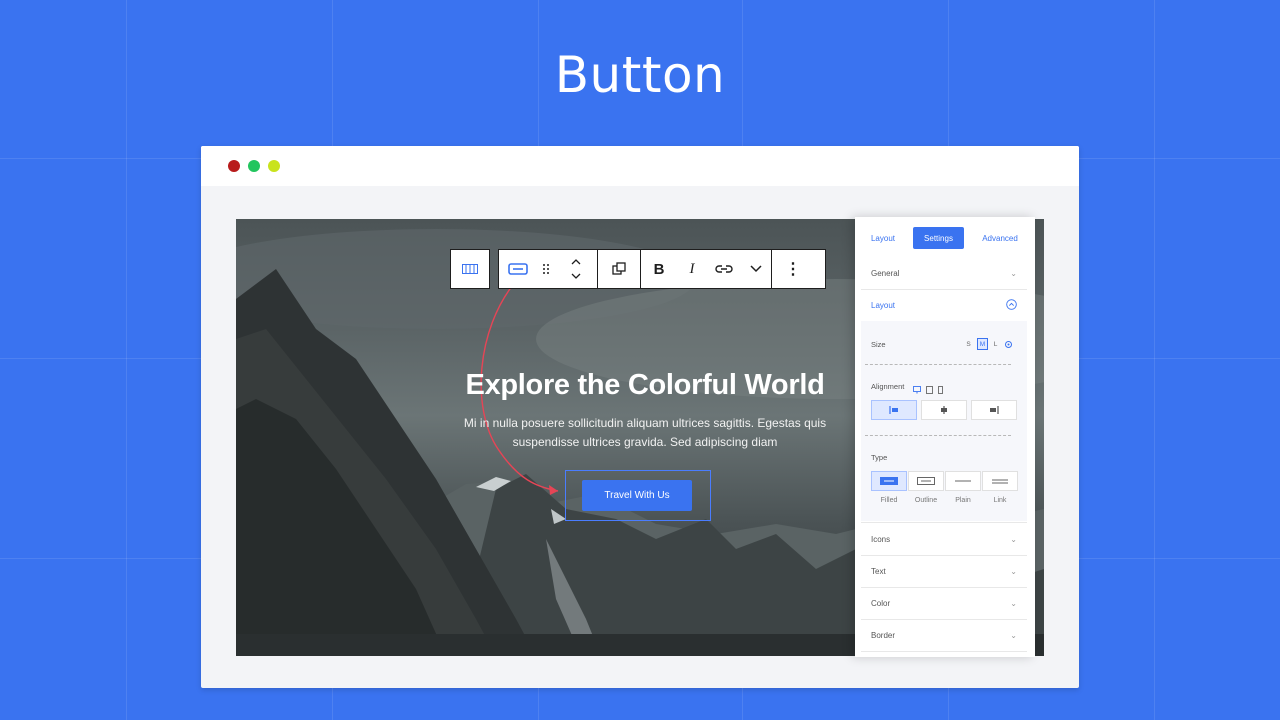 The height and width of the screenshot is (720, 1280). I want to click on section-label: Text, so click(878, 571).